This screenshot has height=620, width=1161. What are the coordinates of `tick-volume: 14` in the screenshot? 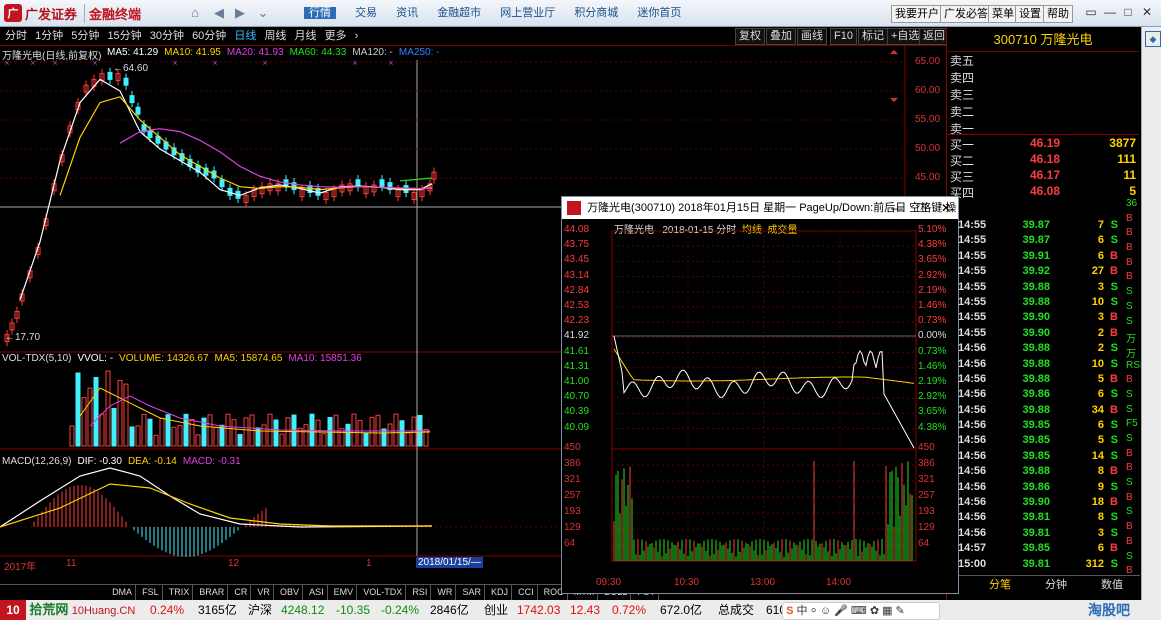 It's located at (1097, 455).